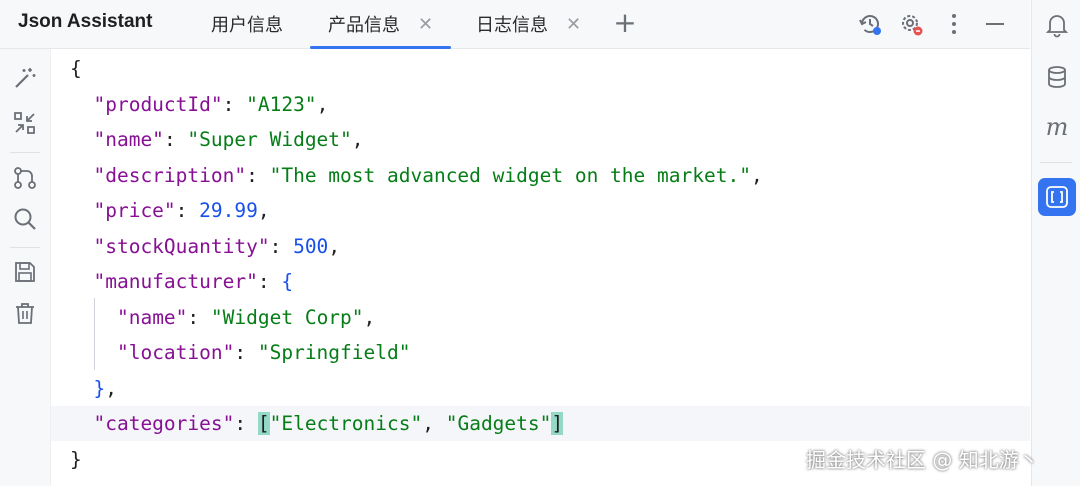 The height and width of the screenshot is (486, 1080). I want to click on code-line: "price": 29.99,, so click(540, 210).